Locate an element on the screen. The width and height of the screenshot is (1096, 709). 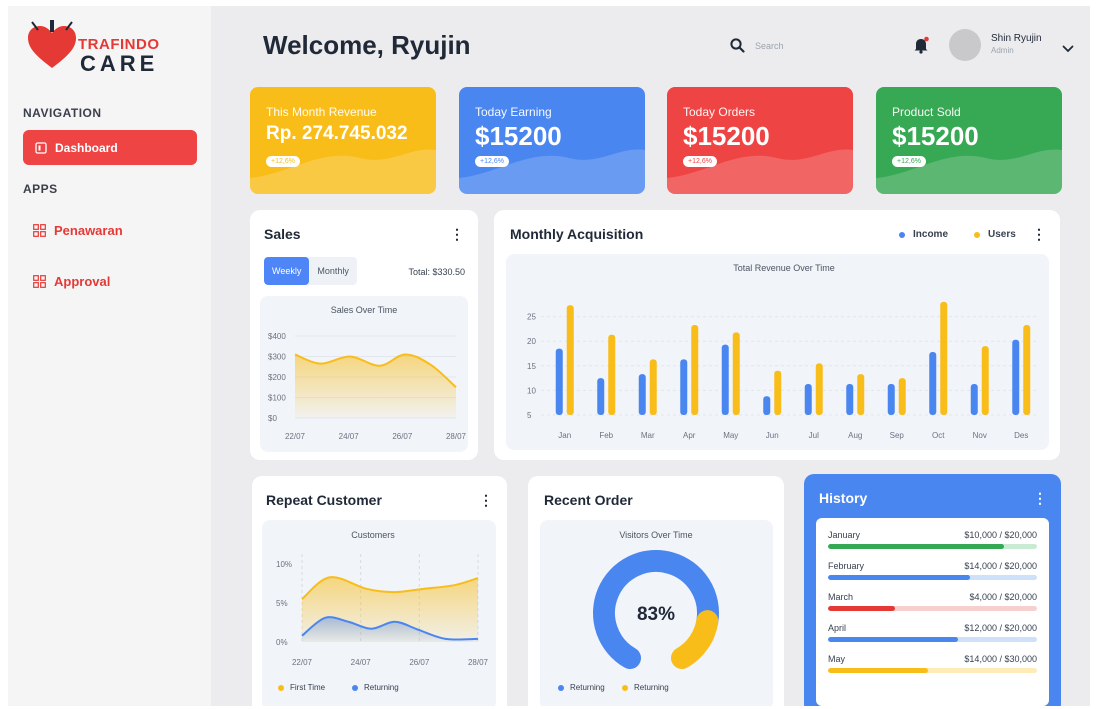
brand-logo: TRAFINDO CARE is located at coordinates (101, 48).